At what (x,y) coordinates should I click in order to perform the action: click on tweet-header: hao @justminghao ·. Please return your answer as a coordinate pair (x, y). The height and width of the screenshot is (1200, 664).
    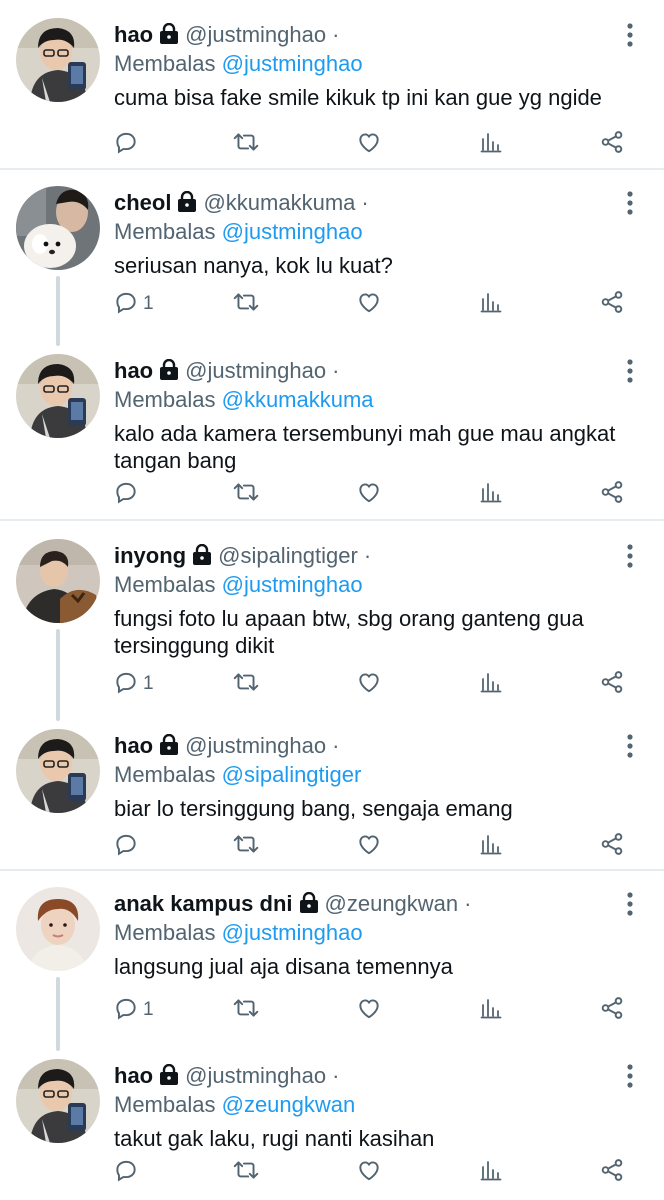
    Looking at the image, I should click on (359, 35).